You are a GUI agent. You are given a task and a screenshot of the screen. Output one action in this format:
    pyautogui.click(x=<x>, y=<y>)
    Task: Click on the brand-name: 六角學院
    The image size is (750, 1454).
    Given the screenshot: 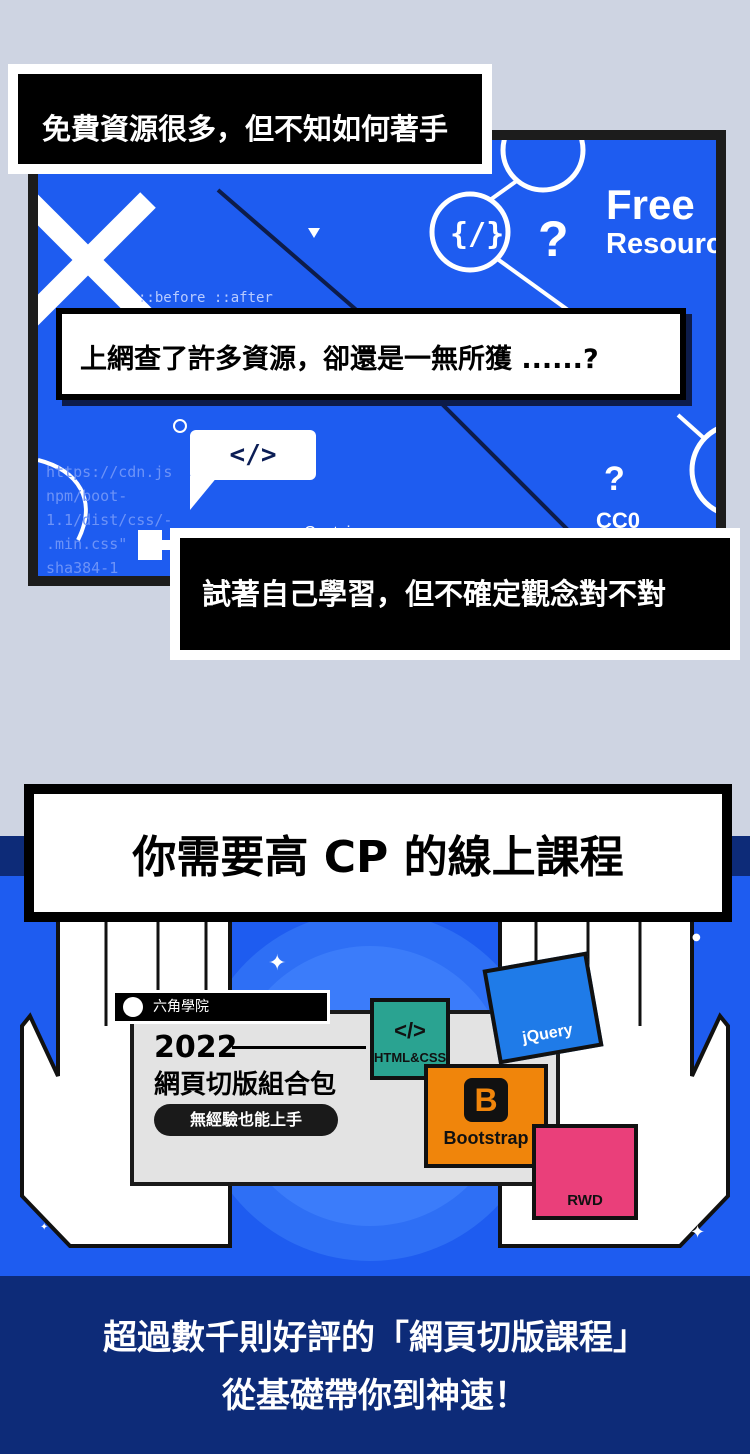 What is the action you would take?
    pyautogui.click(x=181, y=1007)
    